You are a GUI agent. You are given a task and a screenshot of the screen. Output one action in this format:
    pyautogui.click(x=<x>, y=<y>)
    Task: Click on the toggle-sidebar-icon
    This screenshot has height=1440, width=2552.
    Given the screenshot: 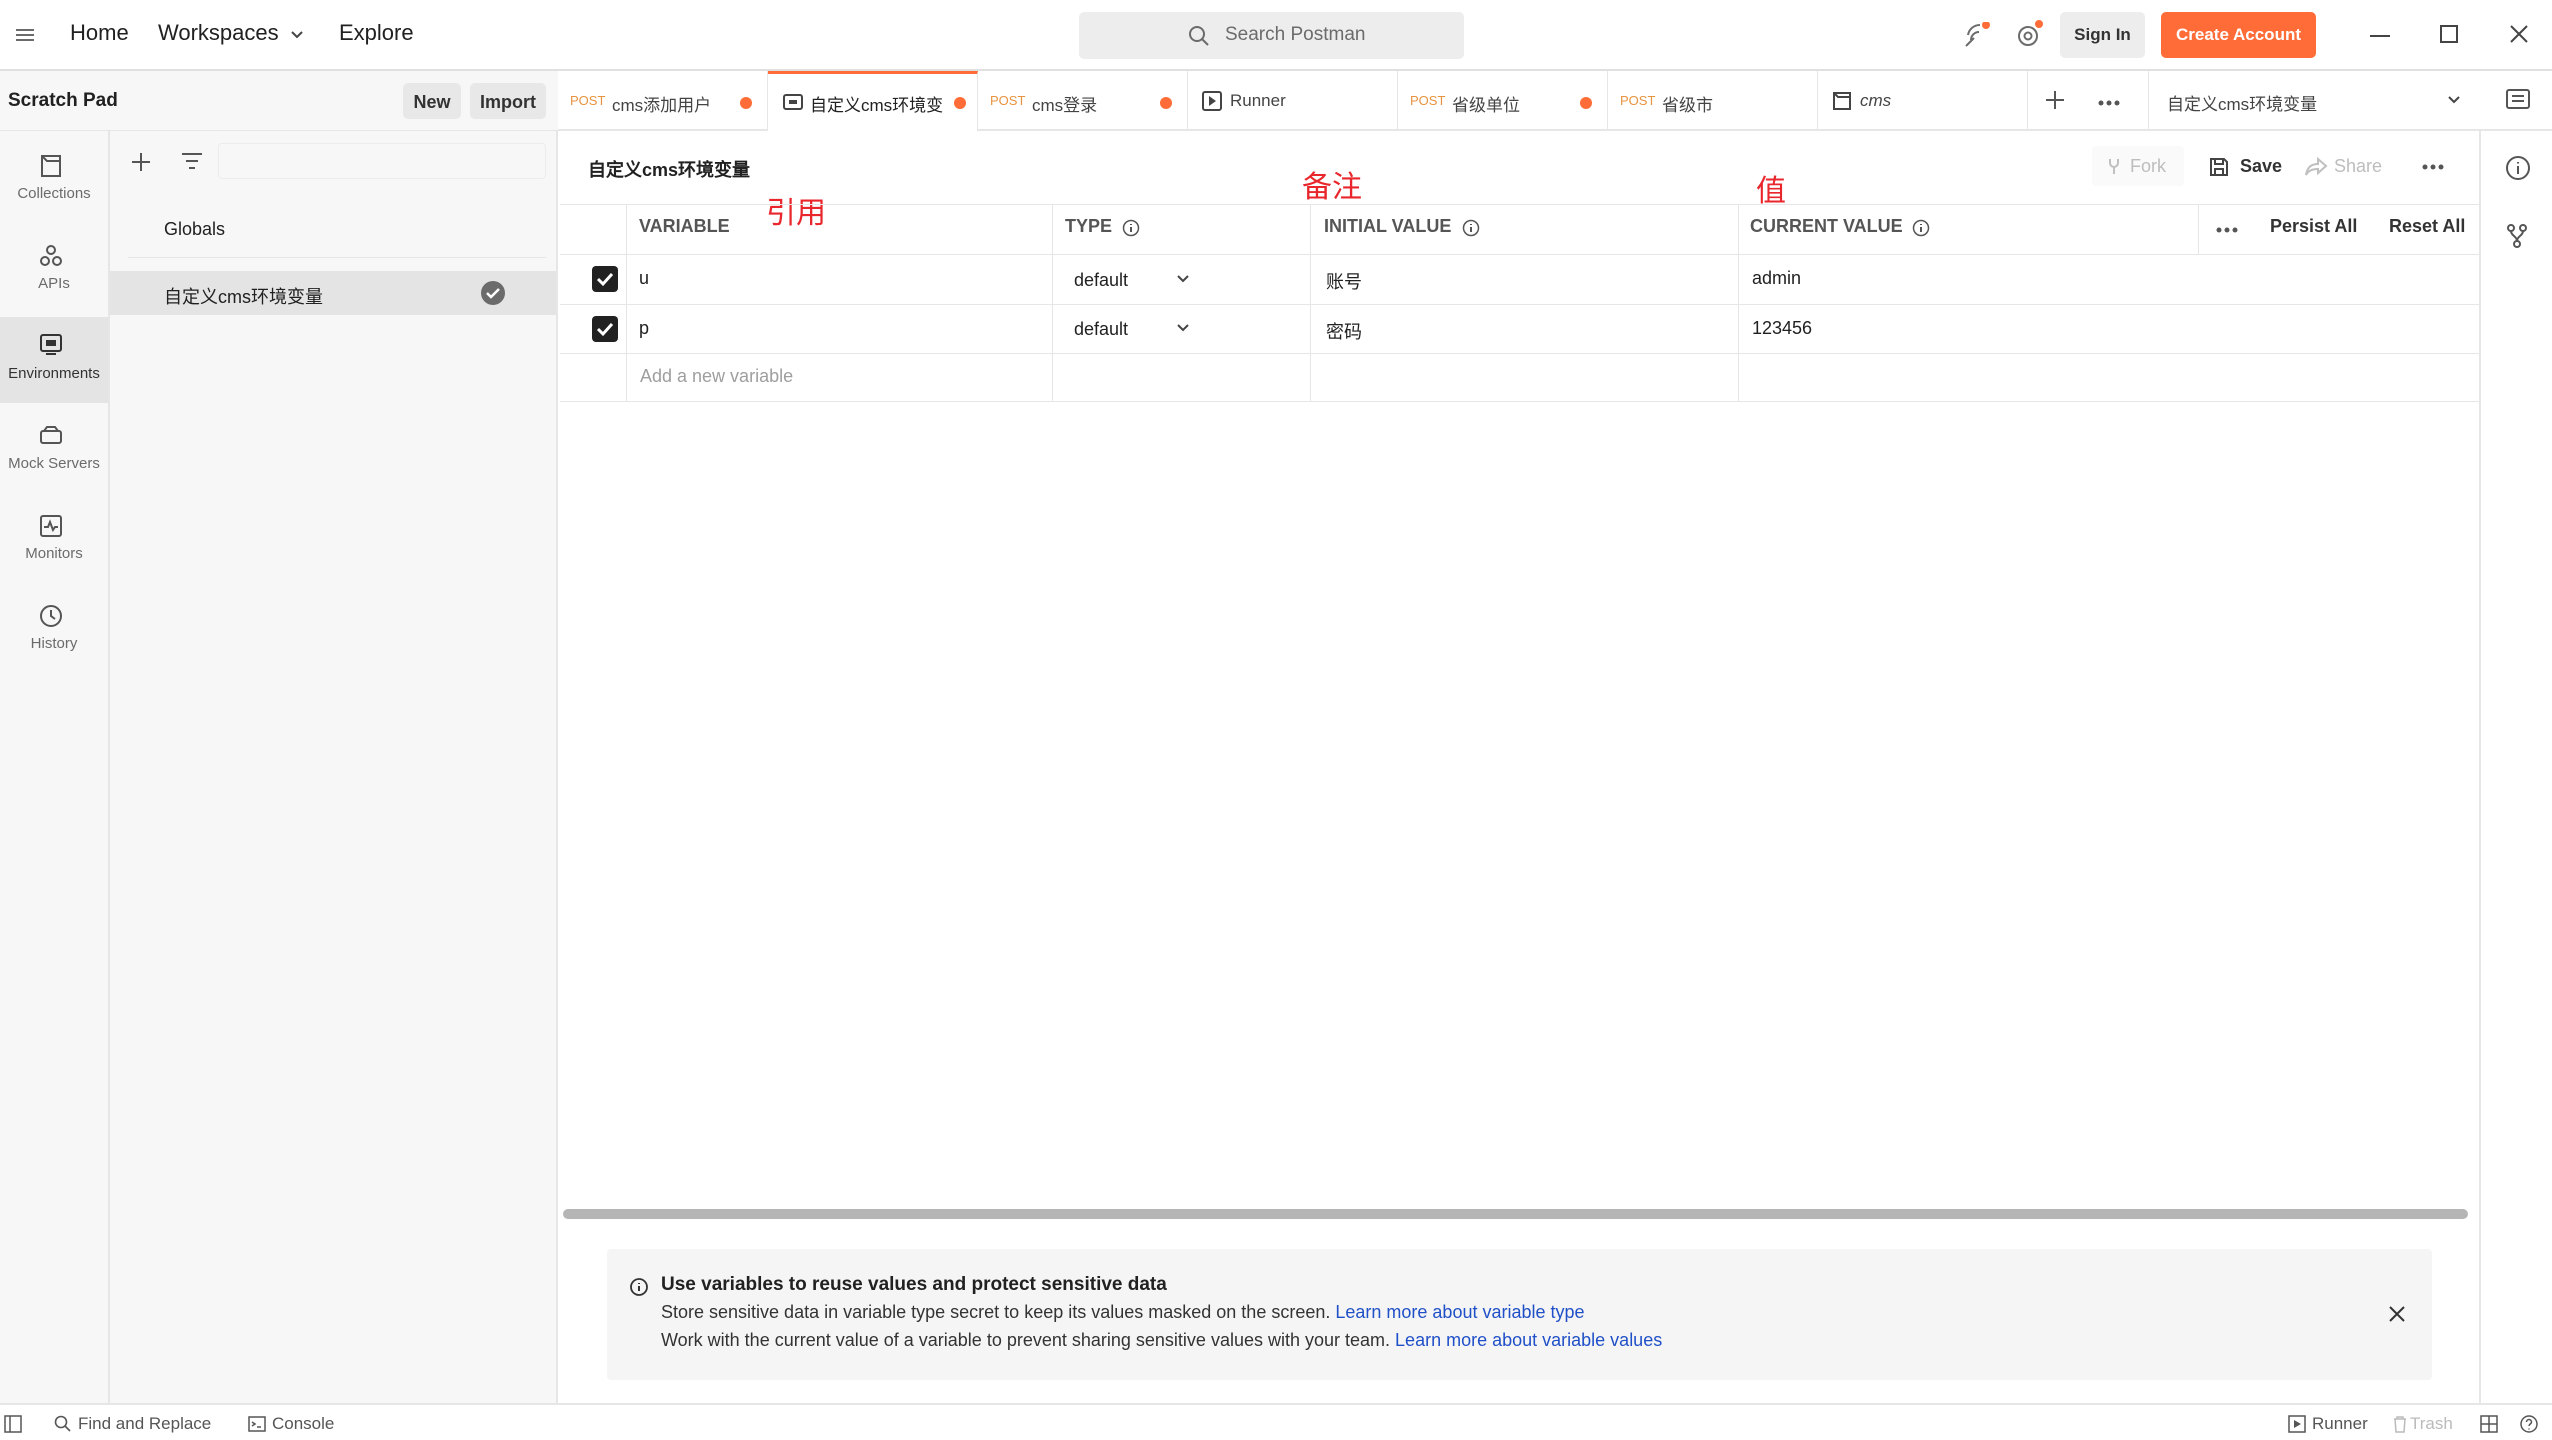 What is the action you would take?
    pyautogui.click(x=13, y=1424)
    